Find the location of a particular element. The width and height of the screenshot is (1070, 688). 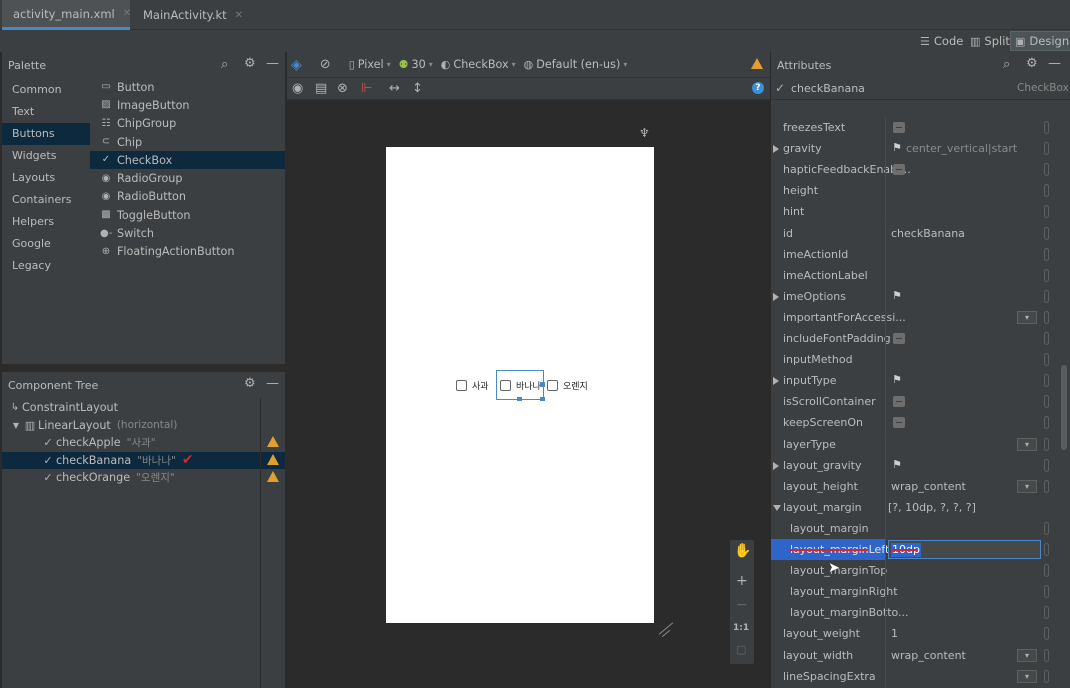

category-buttons: Buttons is located at coordinates (46, 134).